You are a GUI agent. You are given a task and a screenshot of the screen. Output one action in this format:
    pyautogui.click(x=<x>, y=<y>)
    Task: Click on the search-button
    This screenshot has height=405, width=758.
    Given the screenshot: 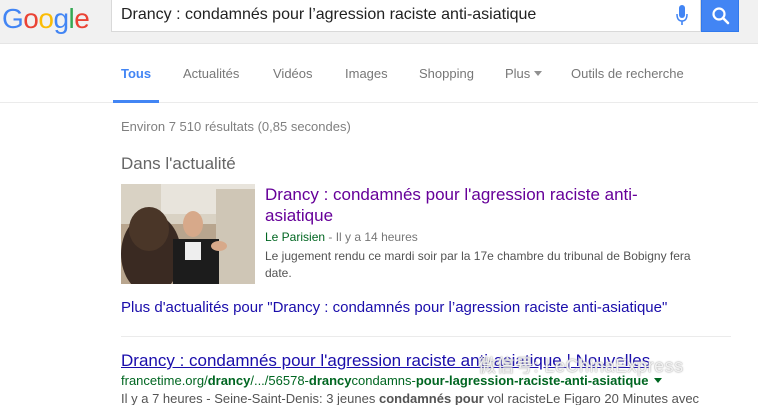 What is the action you would take?
    pyautogui.click(x=720, y=16)
    